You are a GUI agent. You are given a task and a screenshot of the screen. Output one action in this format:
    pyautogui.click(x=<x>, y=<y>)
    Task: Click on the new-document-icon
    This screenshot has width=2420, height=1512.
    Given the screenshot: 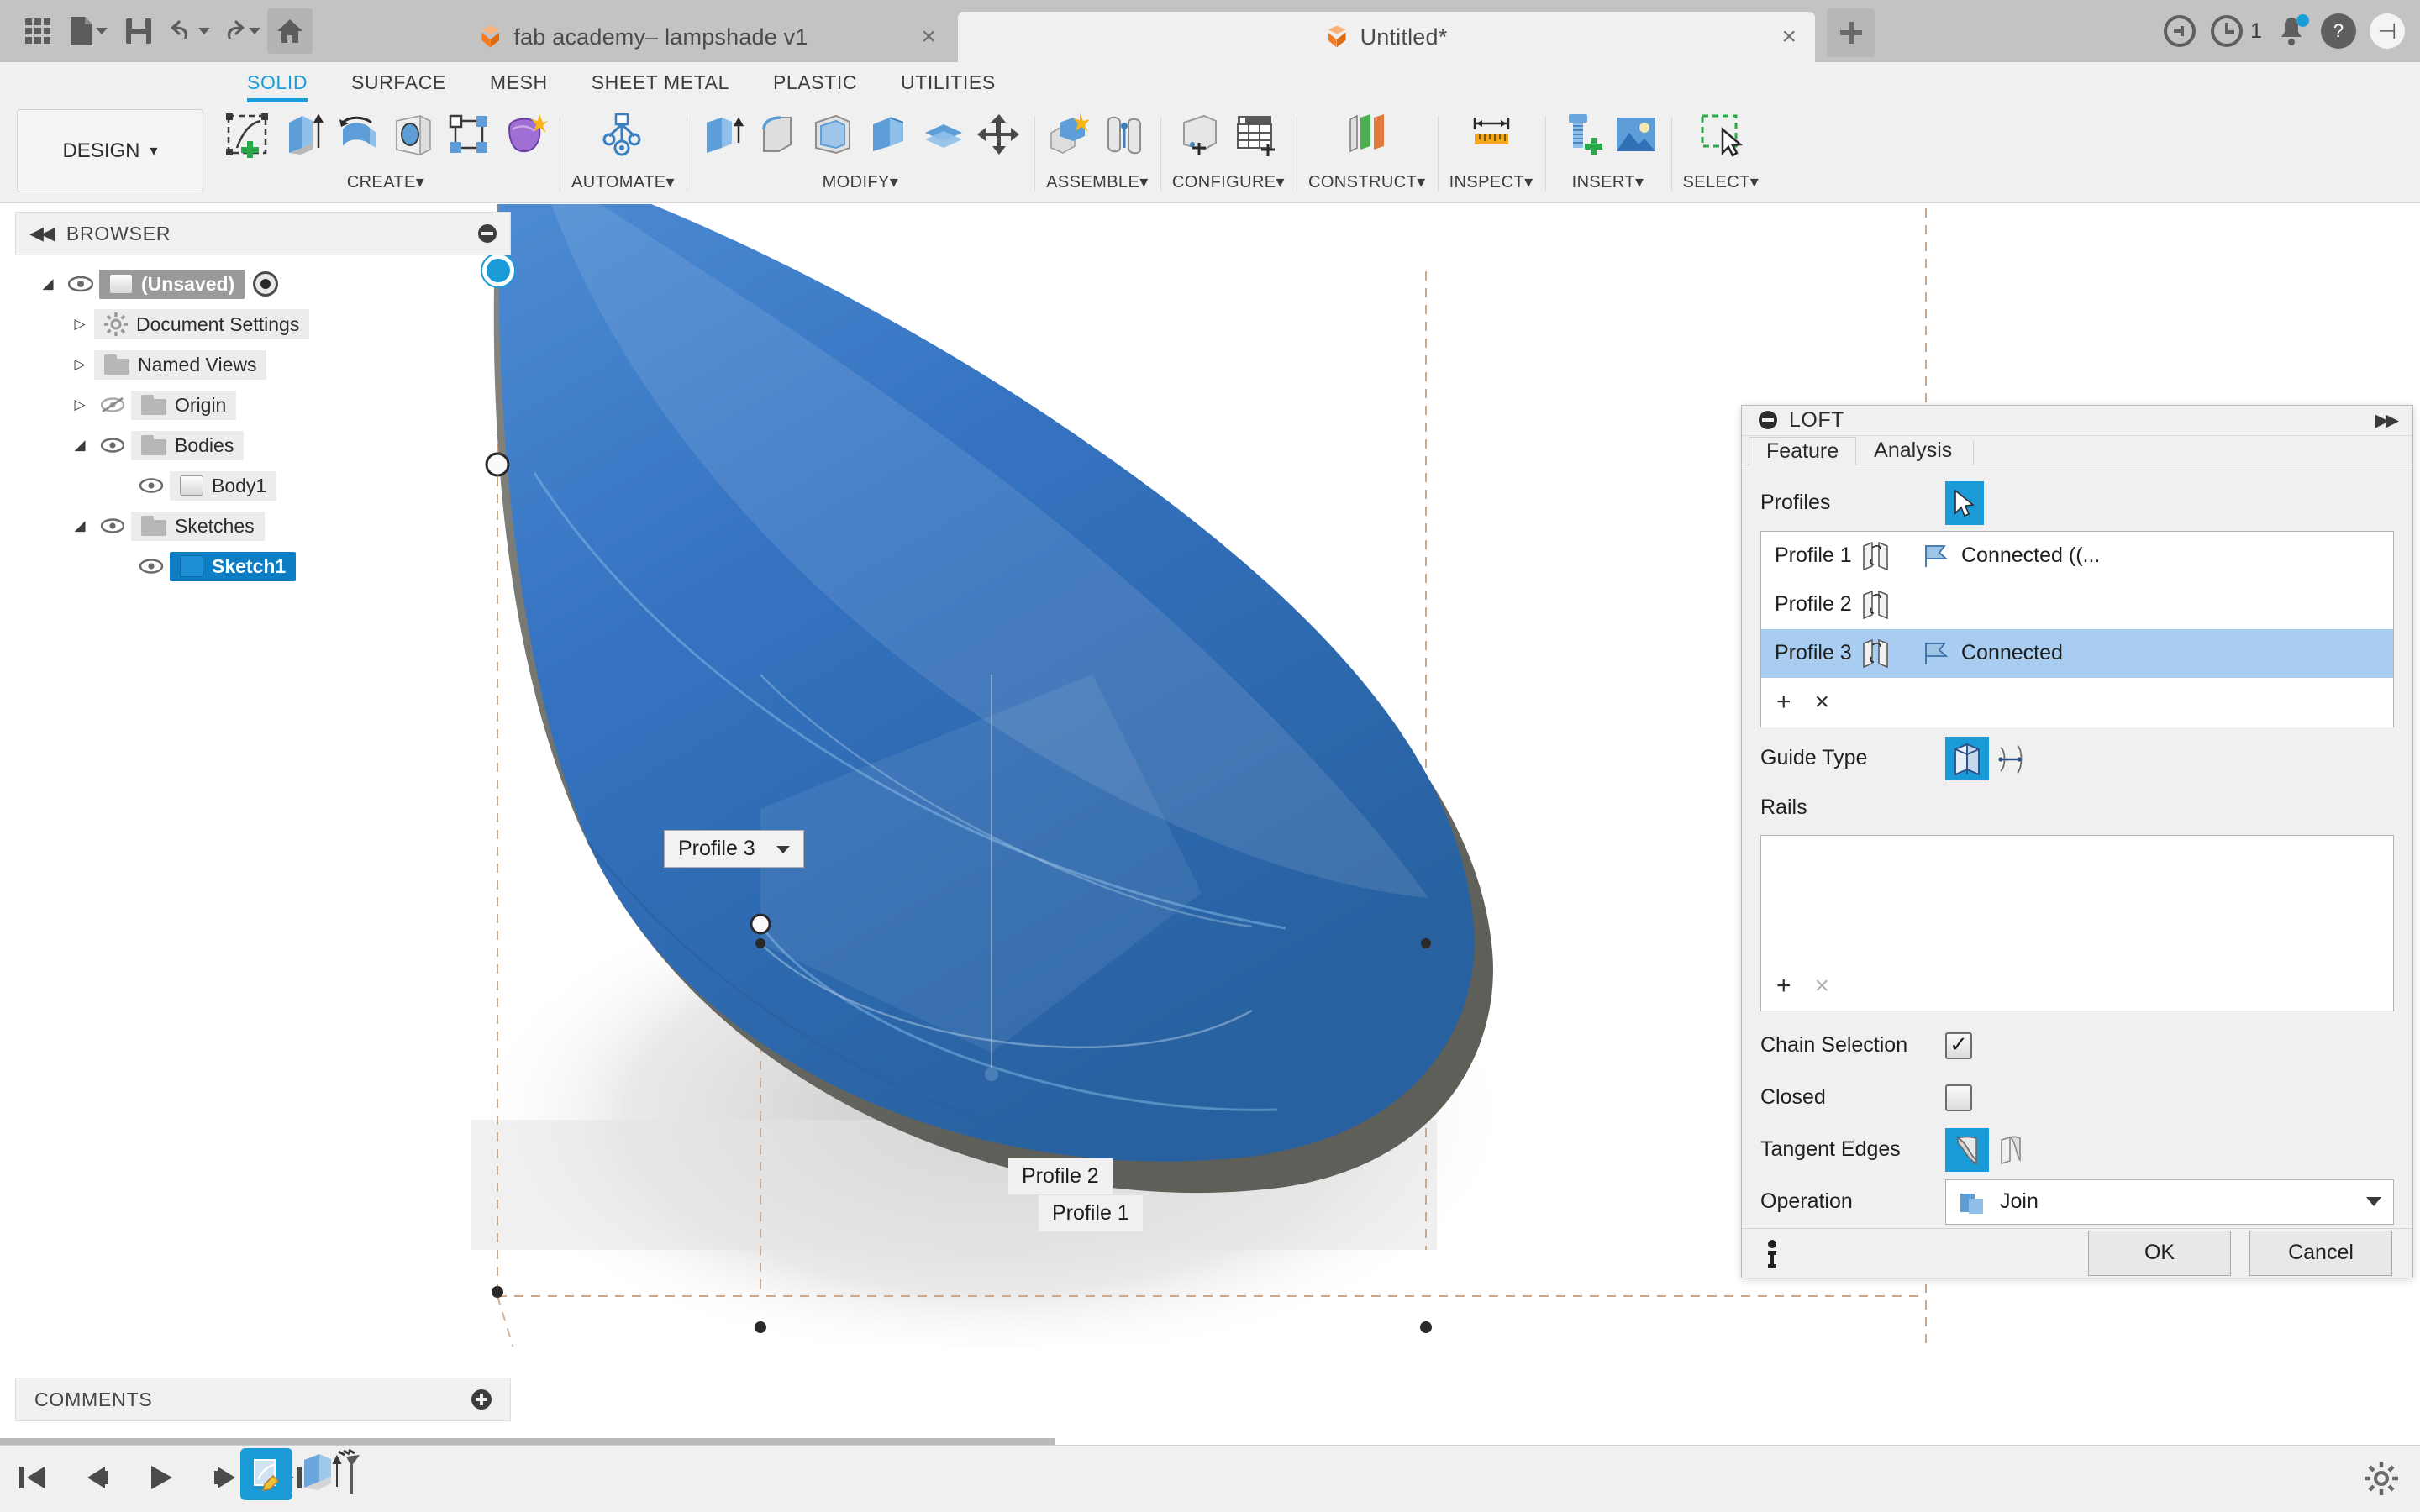 What is the action you would take?
    pyautogui.click(x=88, y=31)
    